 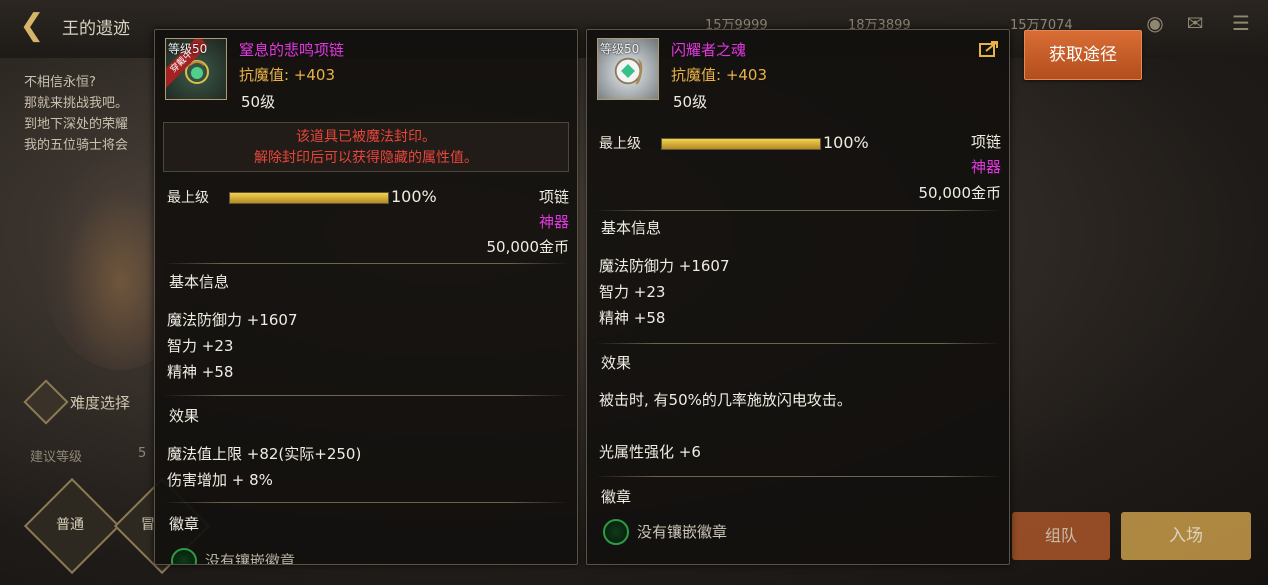 What do you see at coordinates (1241, 23) in the screenshot?
I see `menu-icon: ☰` at bounding box center [1241, 23].